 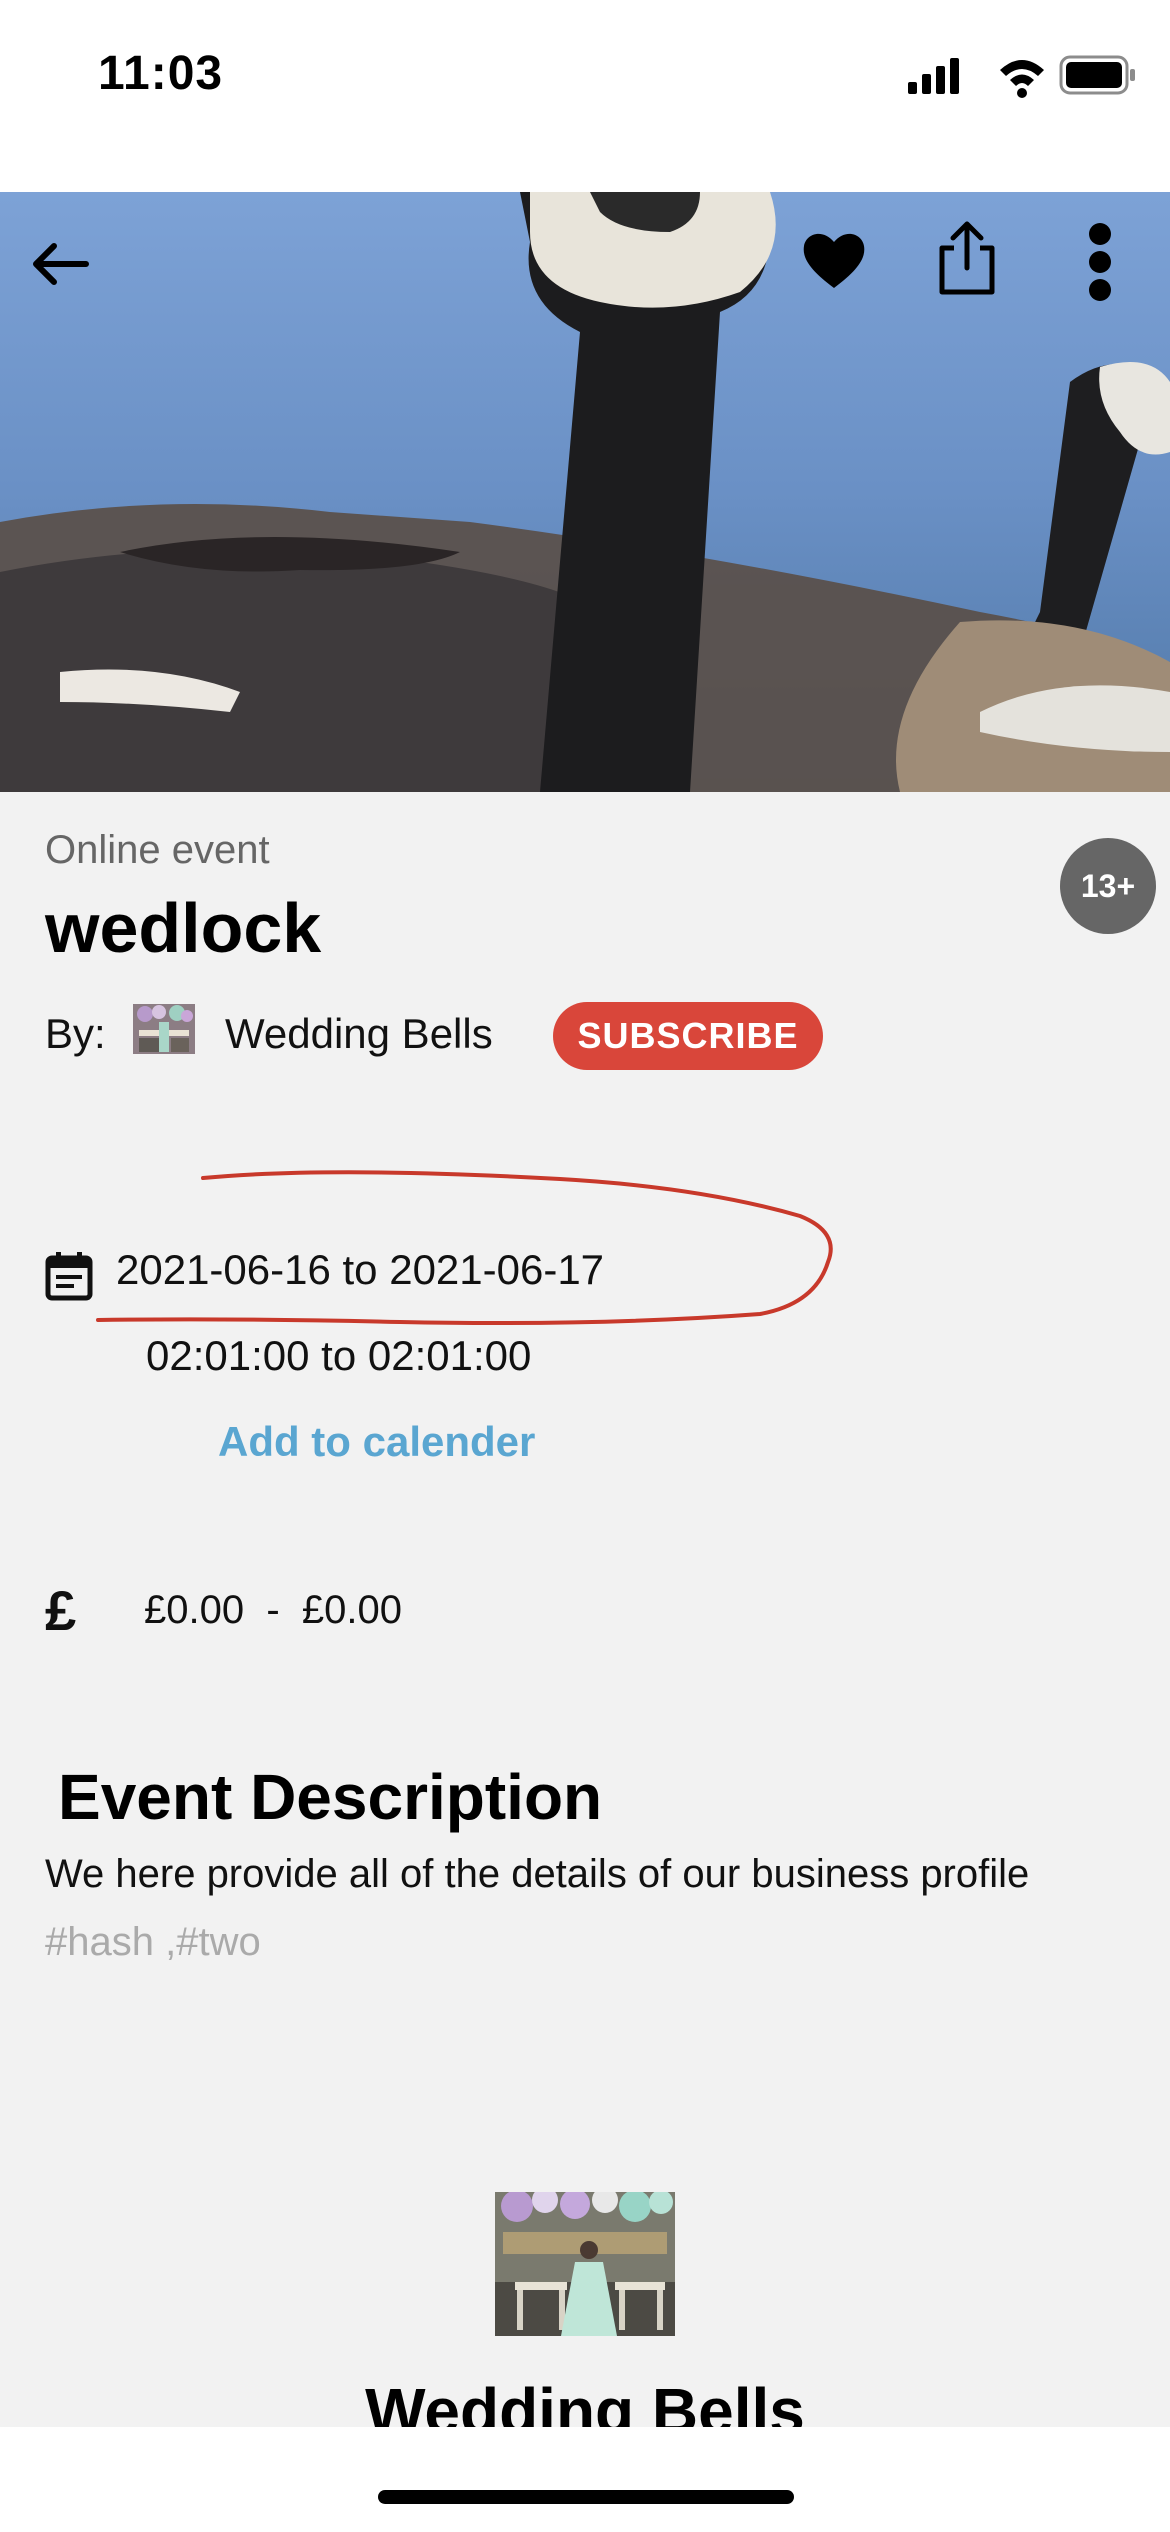 What do you see at coordinates (157, 850) in the screenshot?
I see `event-type-label: Online event` at bounding box center [157, 850].